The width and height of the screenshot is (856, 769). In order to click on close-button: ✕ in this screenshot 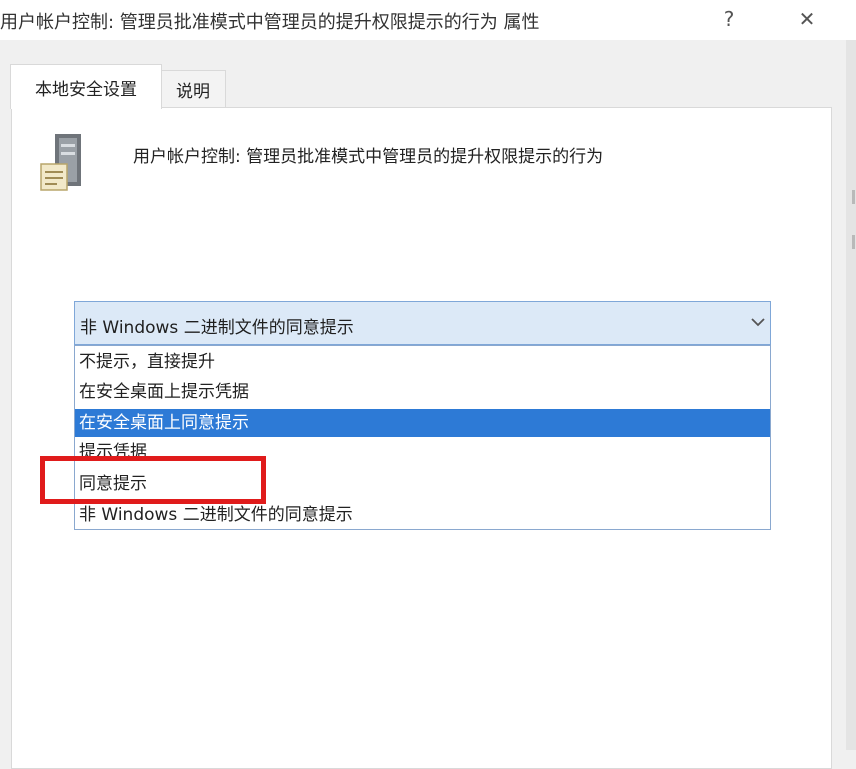, I will do `click(807, 19)`.